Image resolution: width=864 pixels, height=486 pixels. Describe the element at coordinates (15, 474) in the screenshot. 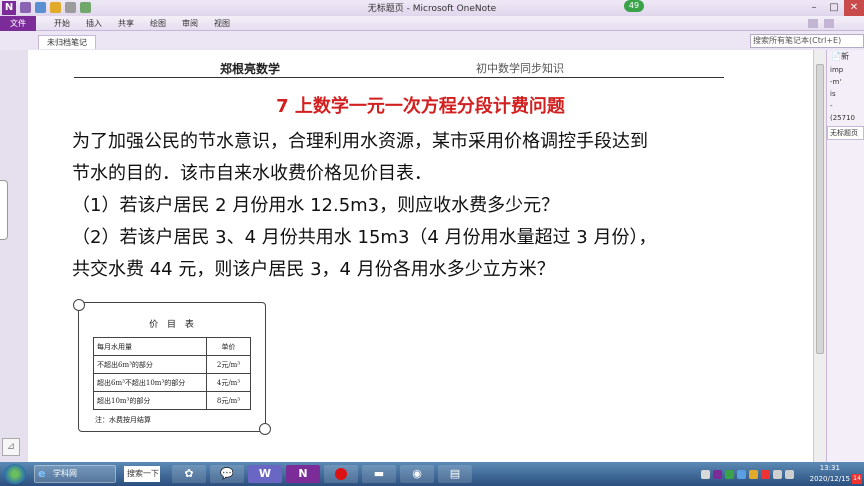

I see `start-button` at that location.